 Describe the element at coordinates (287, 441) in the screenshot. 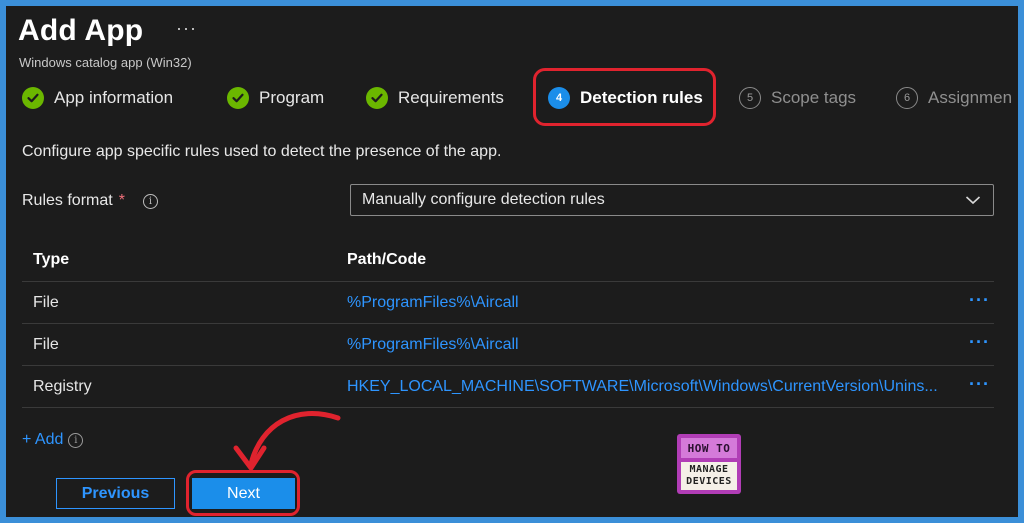

I see `red-arrow-annotation` at that location.